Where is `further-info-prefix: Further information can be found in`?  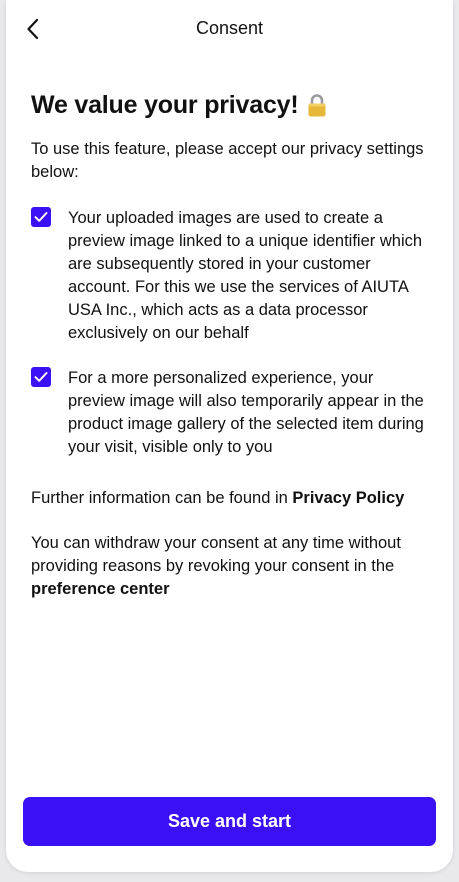 further-info-prefix: Further information can be found in is located at coordinates (162, 498).